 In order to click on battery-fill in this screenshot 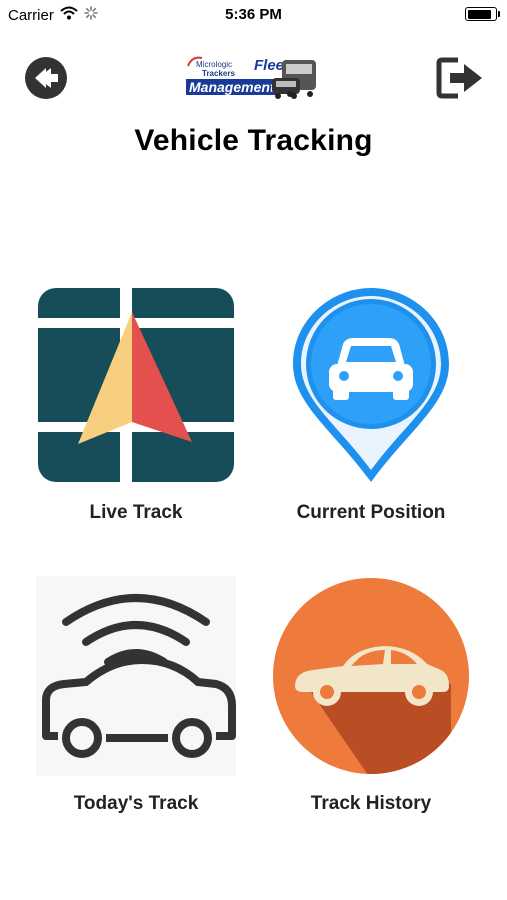, I will do `click(479, 14)`.